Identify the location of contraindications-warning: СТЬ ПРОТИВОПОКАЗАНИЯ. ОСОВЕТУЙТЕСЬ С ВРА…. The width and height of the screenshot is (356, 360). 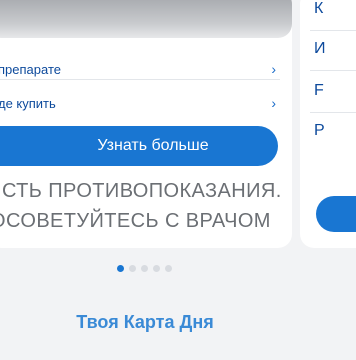
(145, 206).